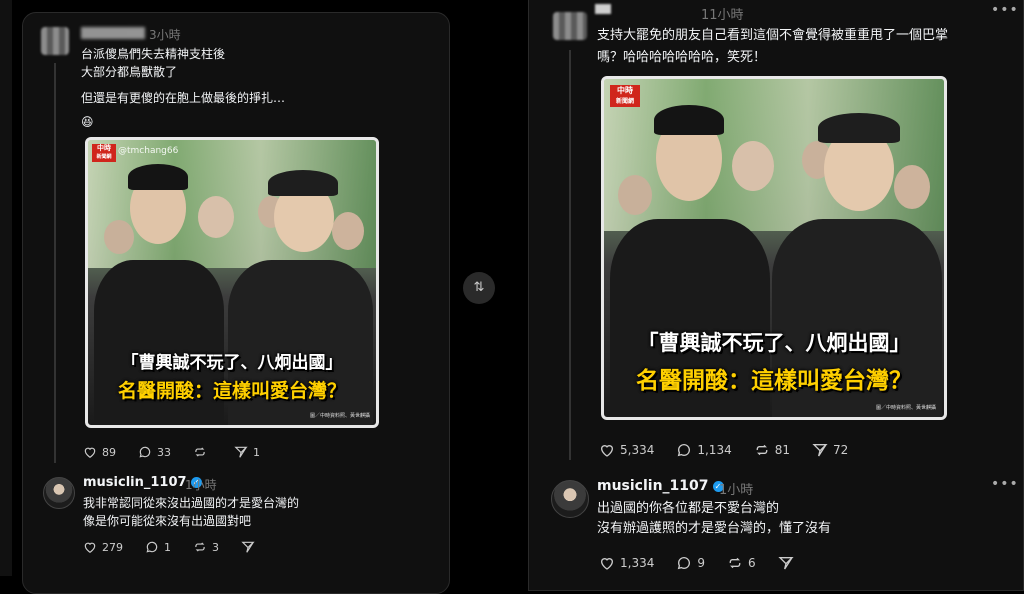 This screenshot has width=1024, height=594. I want to click on emoji-laughing-icon: 😆, so click(87, 122).